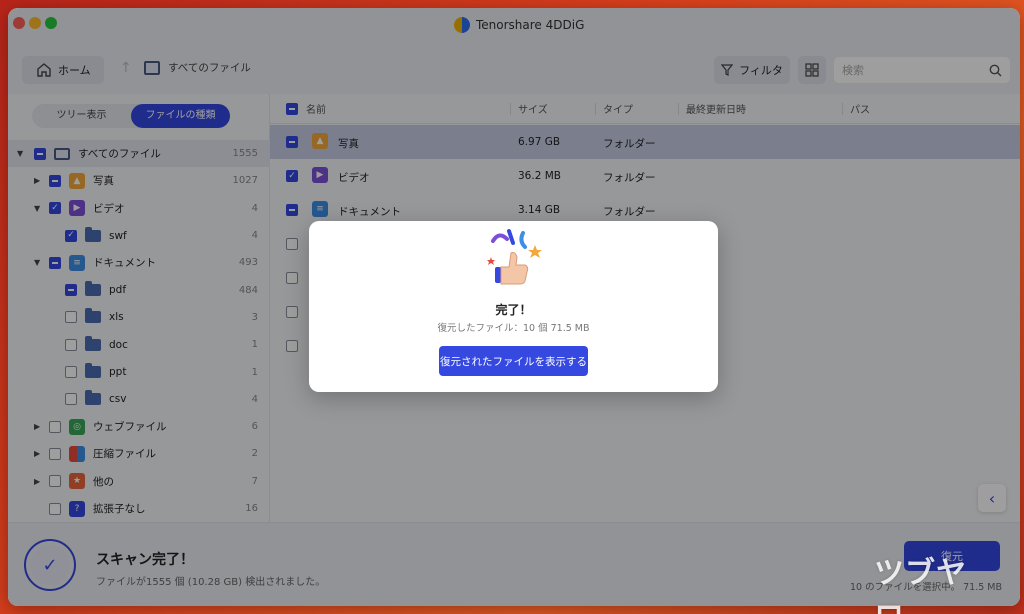  I want to click on dialog-subtitle: 復元したファイル：10 個 71.5 MB, so click(513, 328).